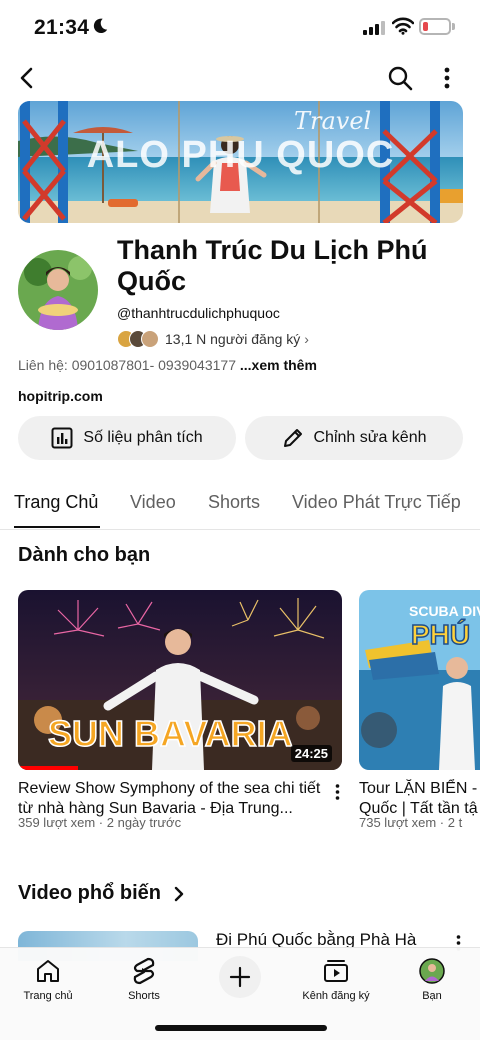  Describe the element at coordinates (150, 339) in the screenshot. I see `subscriber-avatar-icon` at that location.